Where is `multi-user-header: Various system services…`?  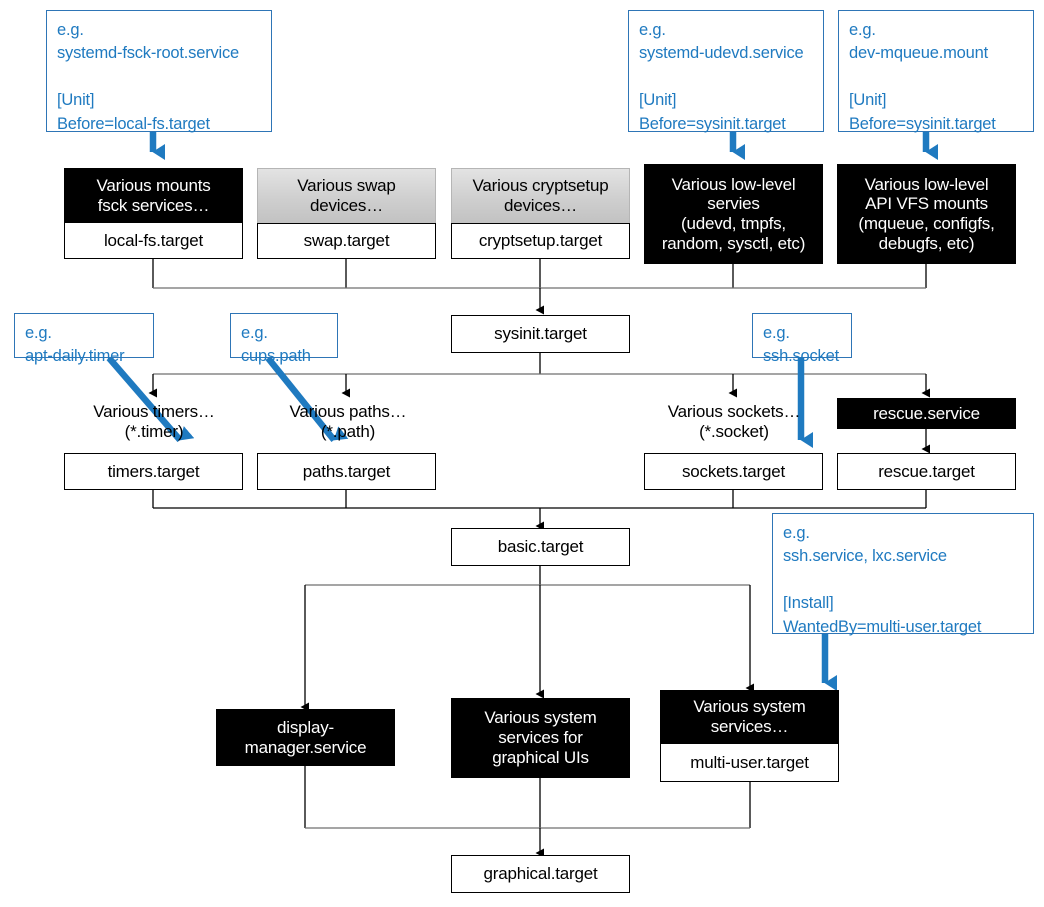
multi-user-header: Various system services… is located at coordinates (749, 717).